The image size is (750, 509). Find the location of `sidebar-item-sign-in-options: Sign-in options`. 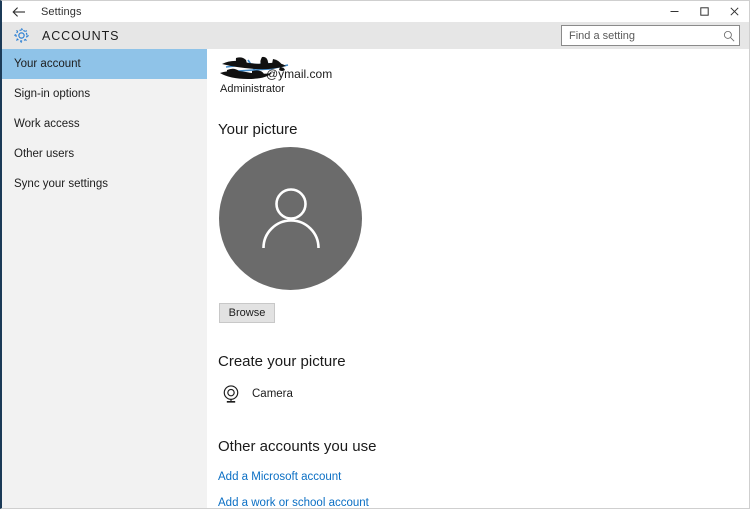

sidebar-item-sign-in-options: Sign-in options is located at coordinates (104, 94).